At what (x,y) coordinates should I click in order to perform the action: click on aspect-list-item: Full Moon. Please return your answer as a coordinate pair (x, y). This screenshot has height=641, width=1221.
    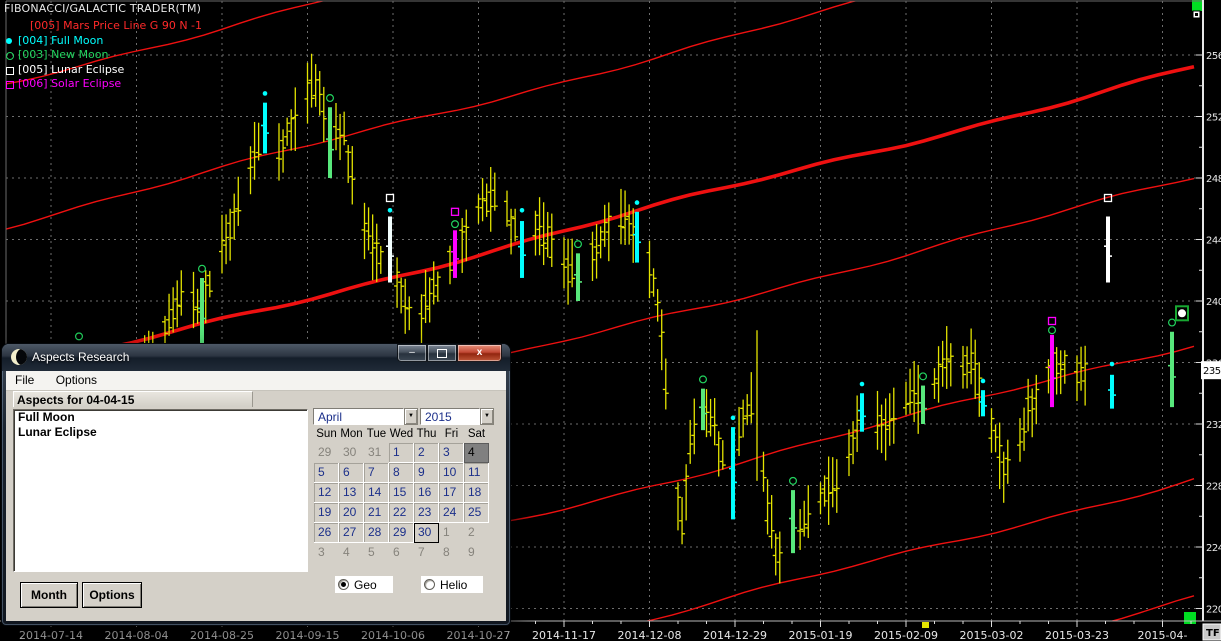
    Looking at the image, I should click on (160, 417).